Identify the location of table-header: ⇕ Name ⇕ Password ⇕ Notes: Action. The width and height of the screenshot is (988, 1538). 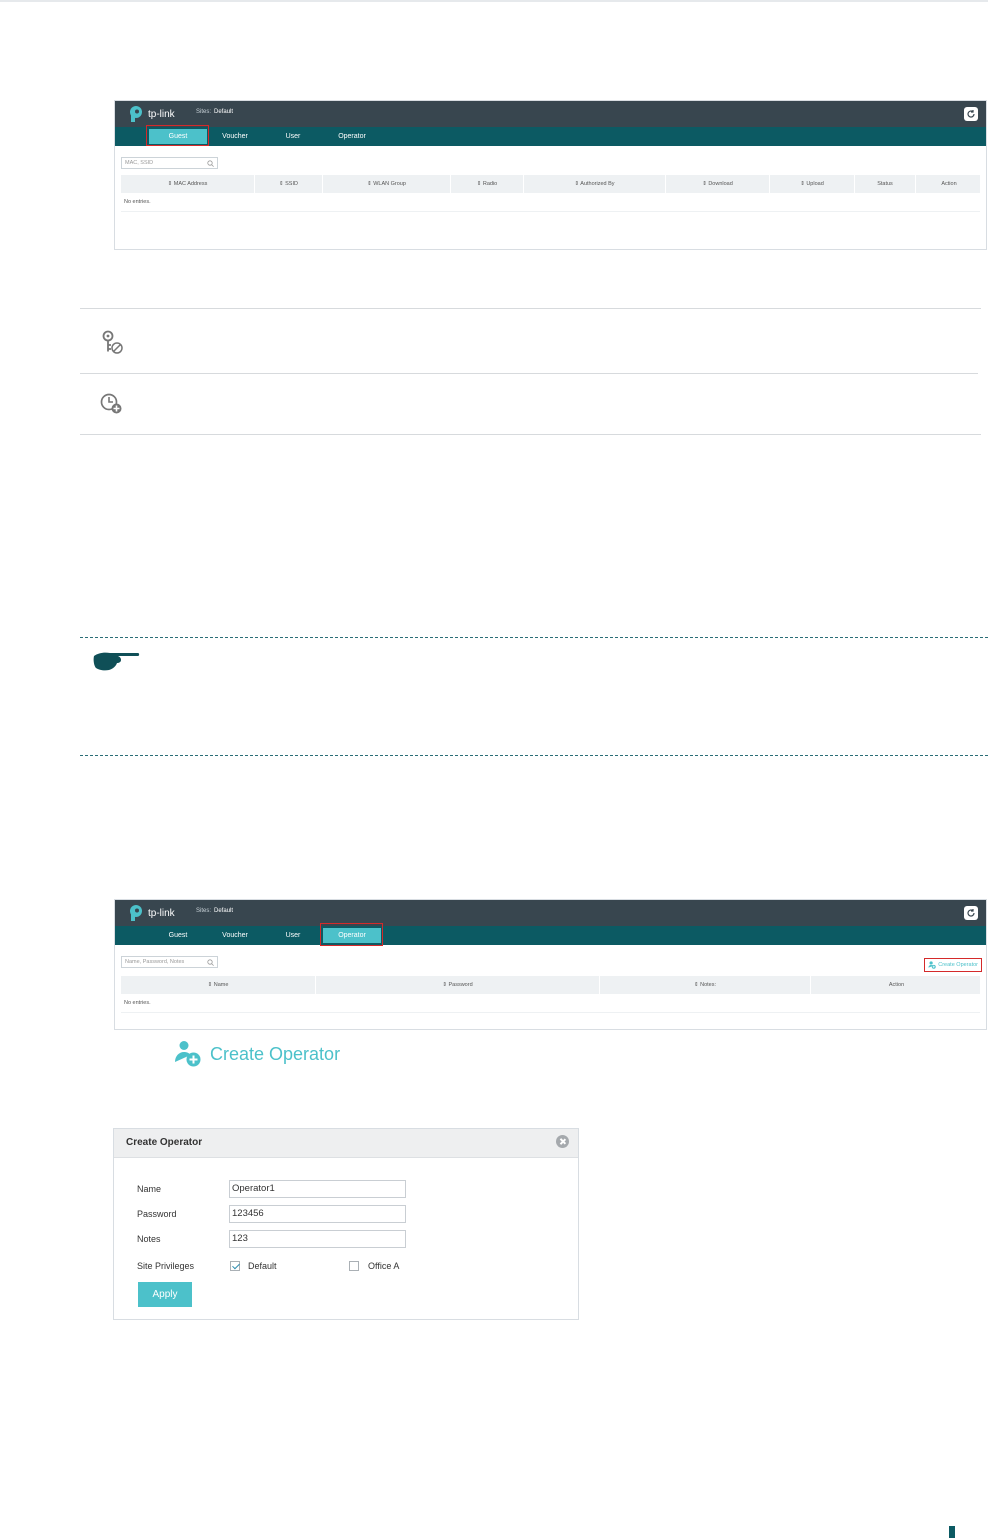
(550, 985).